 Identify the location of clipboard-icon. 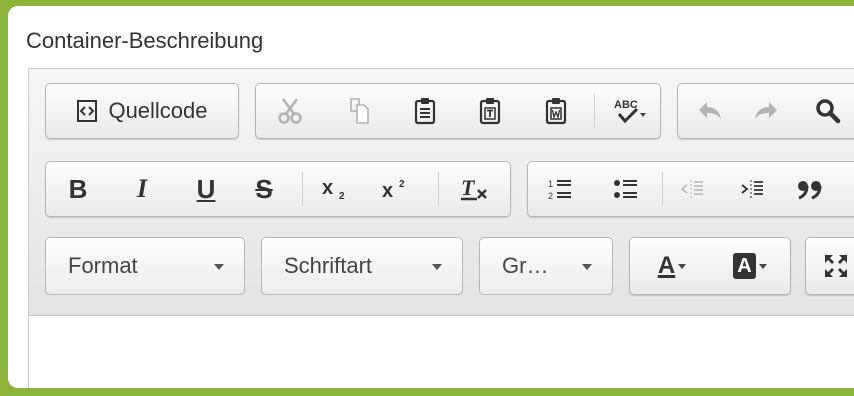
(425, 111).